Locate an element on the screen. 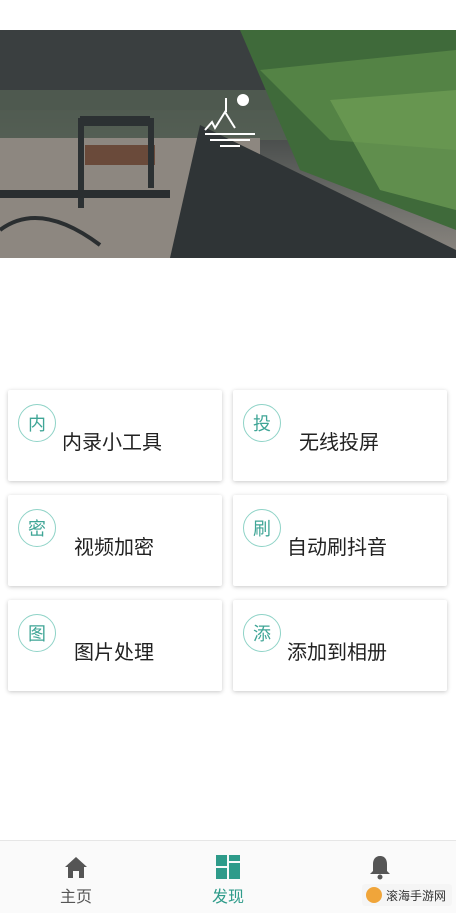 Image resolution: width=456 pixels, height=913 pixels. tab-label: 主页 is located at coordinates (75, 896).